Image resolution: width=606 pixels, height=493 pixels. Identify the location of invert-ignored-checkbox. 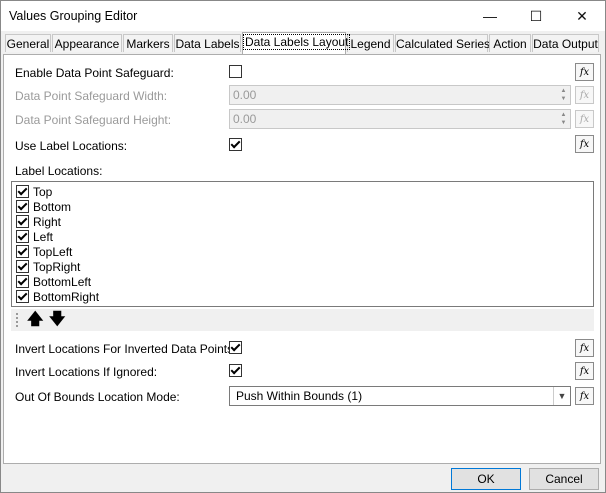
(235, 370).